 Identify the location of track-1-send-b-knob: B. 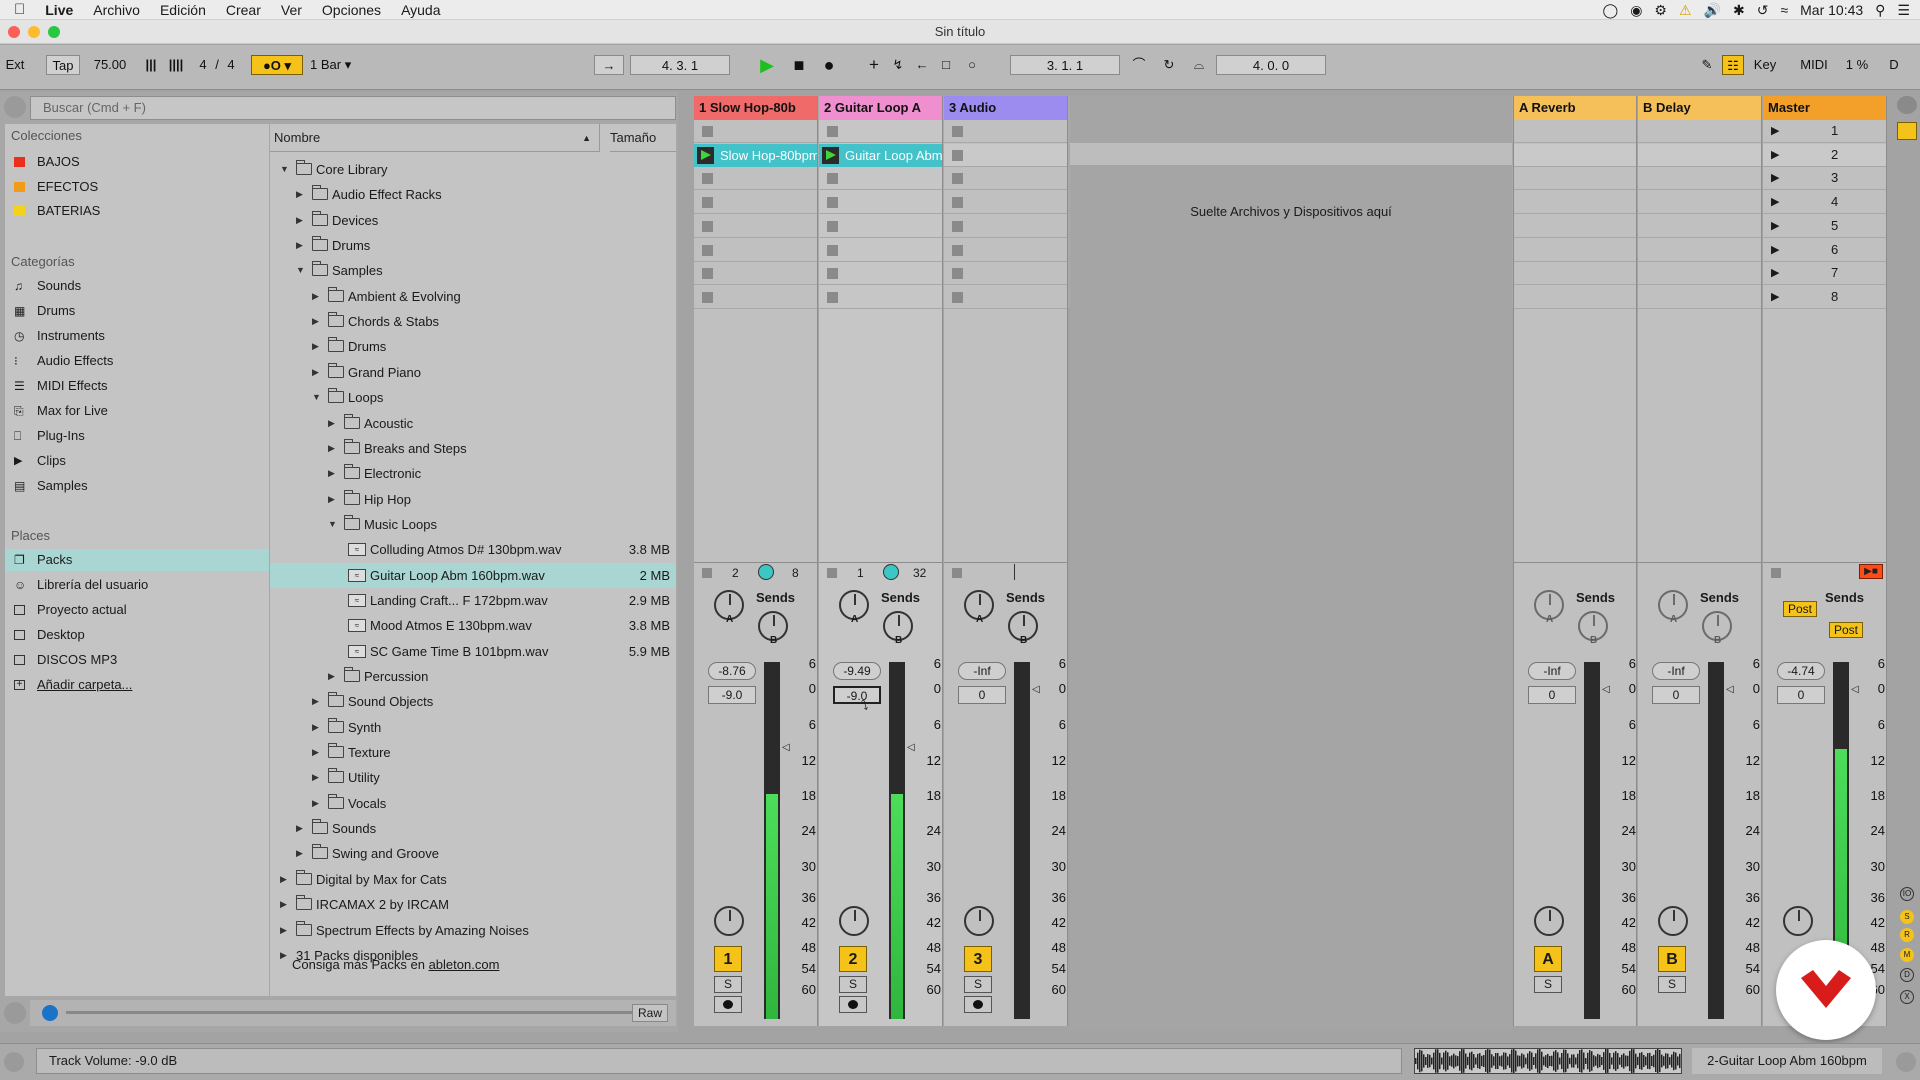
(773, 628).